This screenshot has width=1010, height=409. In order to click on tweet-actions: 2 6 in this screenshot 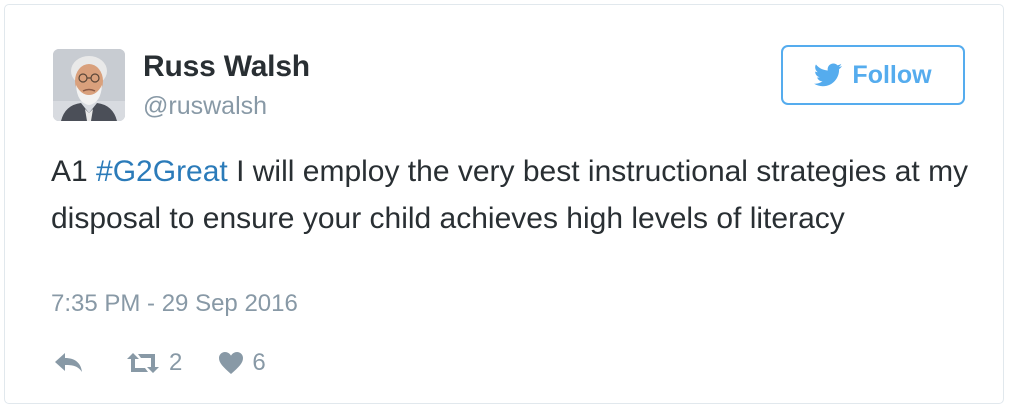, I will do `click(159, 363)`.